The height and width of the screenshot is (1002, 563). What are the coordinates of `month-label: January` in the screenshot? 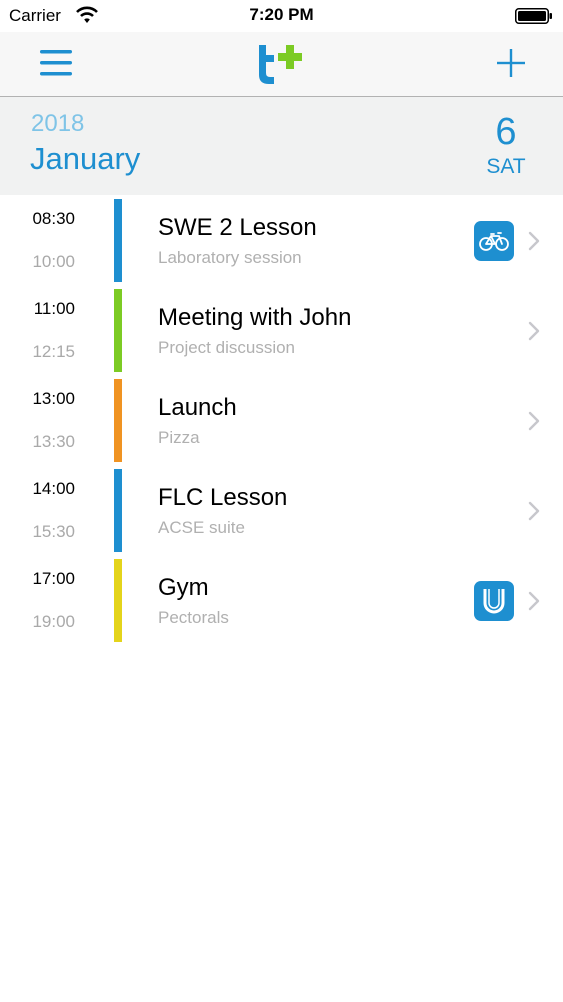 It's located at (85, 158).